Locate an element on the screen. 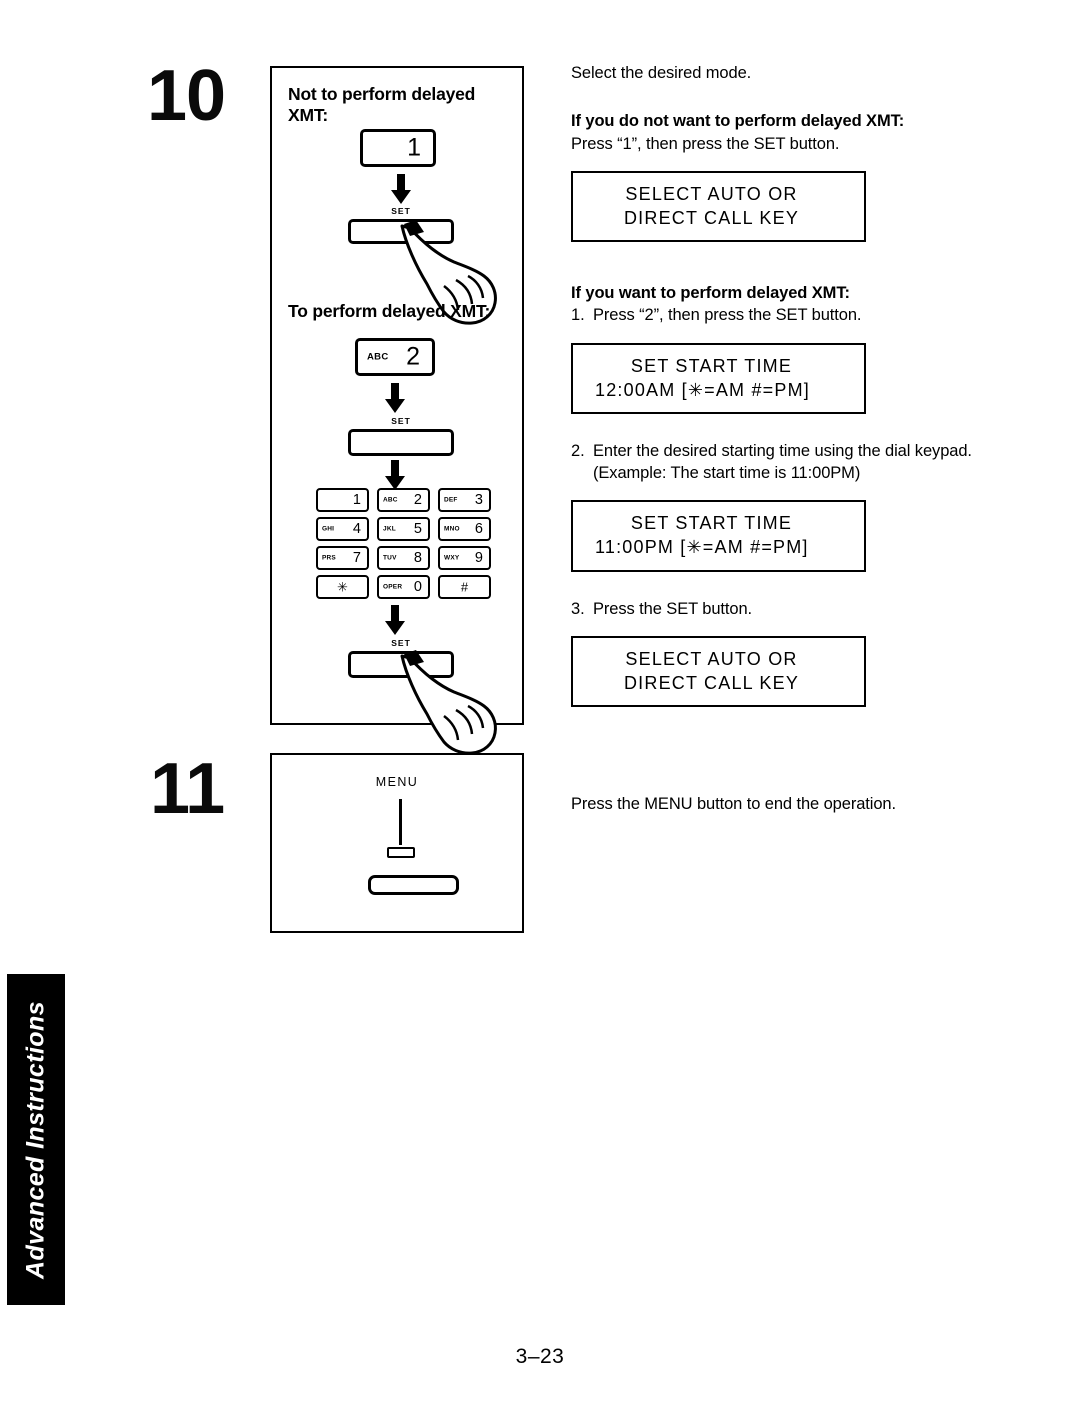 Image resolution: width=1080 pixels, height=1424 pixels. set-button-label-3: SET is located at coordinates (401, 643).